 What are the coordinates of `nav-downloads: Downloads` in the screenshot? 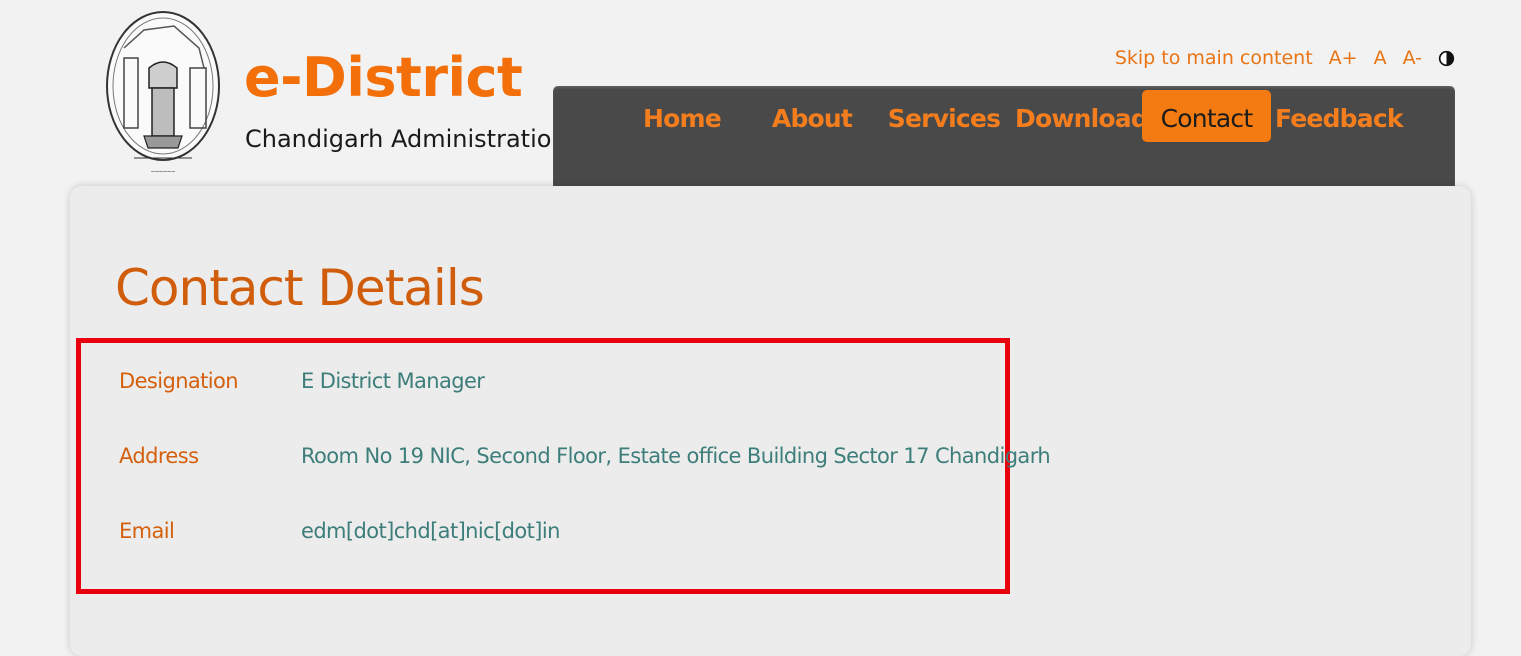 It's located at (1089, 116).